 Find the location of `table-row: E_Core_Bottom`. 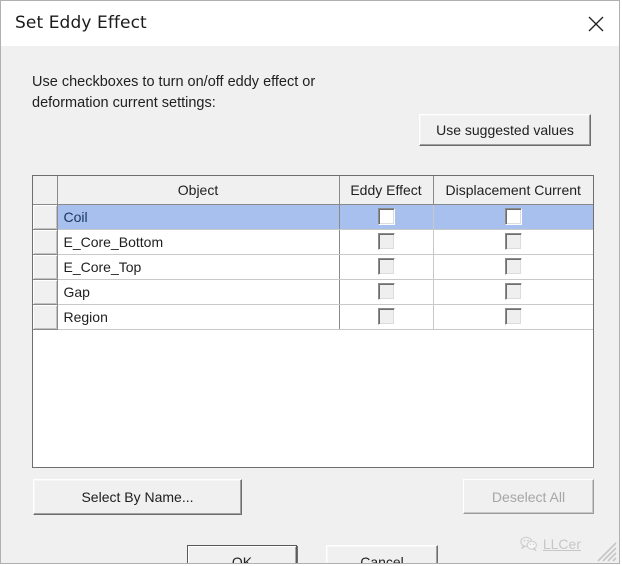

table-row: E_Core_Bottom is located at coordinates (313, 242).